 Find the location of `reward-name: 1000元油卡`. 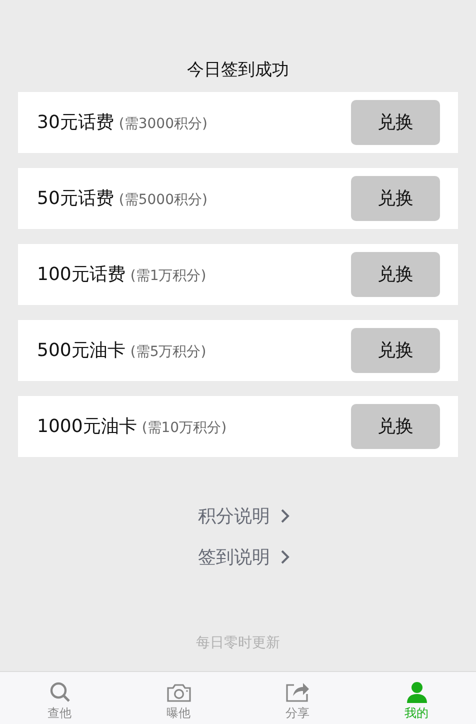

reward-name: 1000元油卡 is located at coordinates (87, 426).